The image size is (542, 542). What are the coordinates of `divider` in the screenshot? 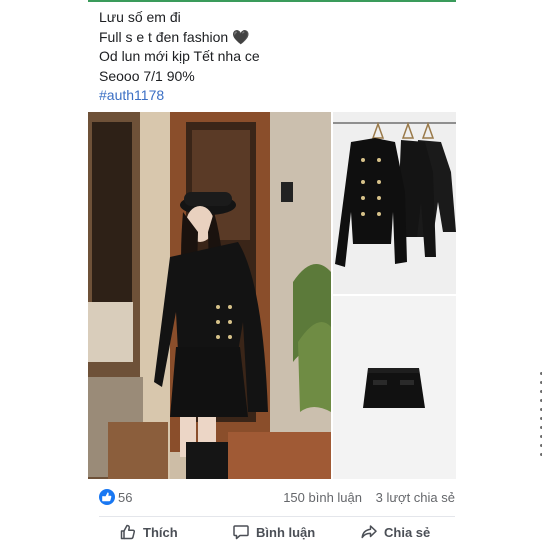 It's located at (277, 516).